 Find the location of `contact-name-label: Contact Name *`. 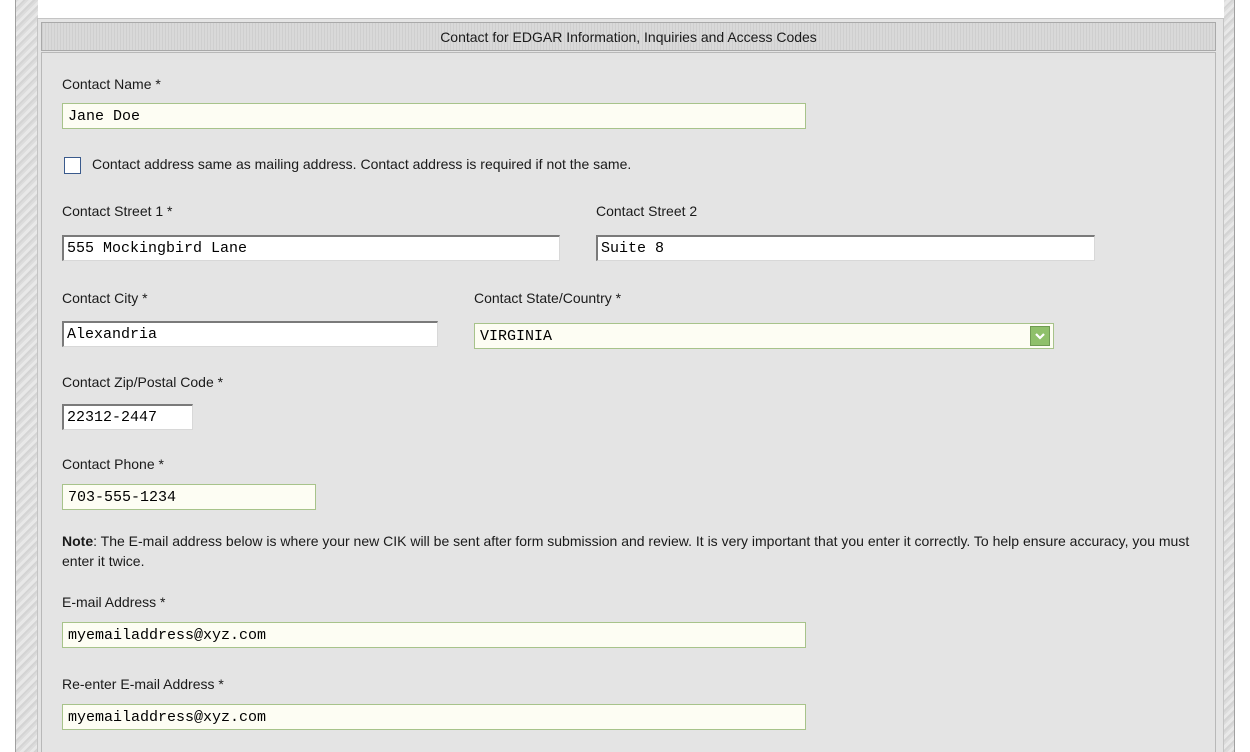

contact-name-label: Contact Name * is located at coordinates (111, 84).